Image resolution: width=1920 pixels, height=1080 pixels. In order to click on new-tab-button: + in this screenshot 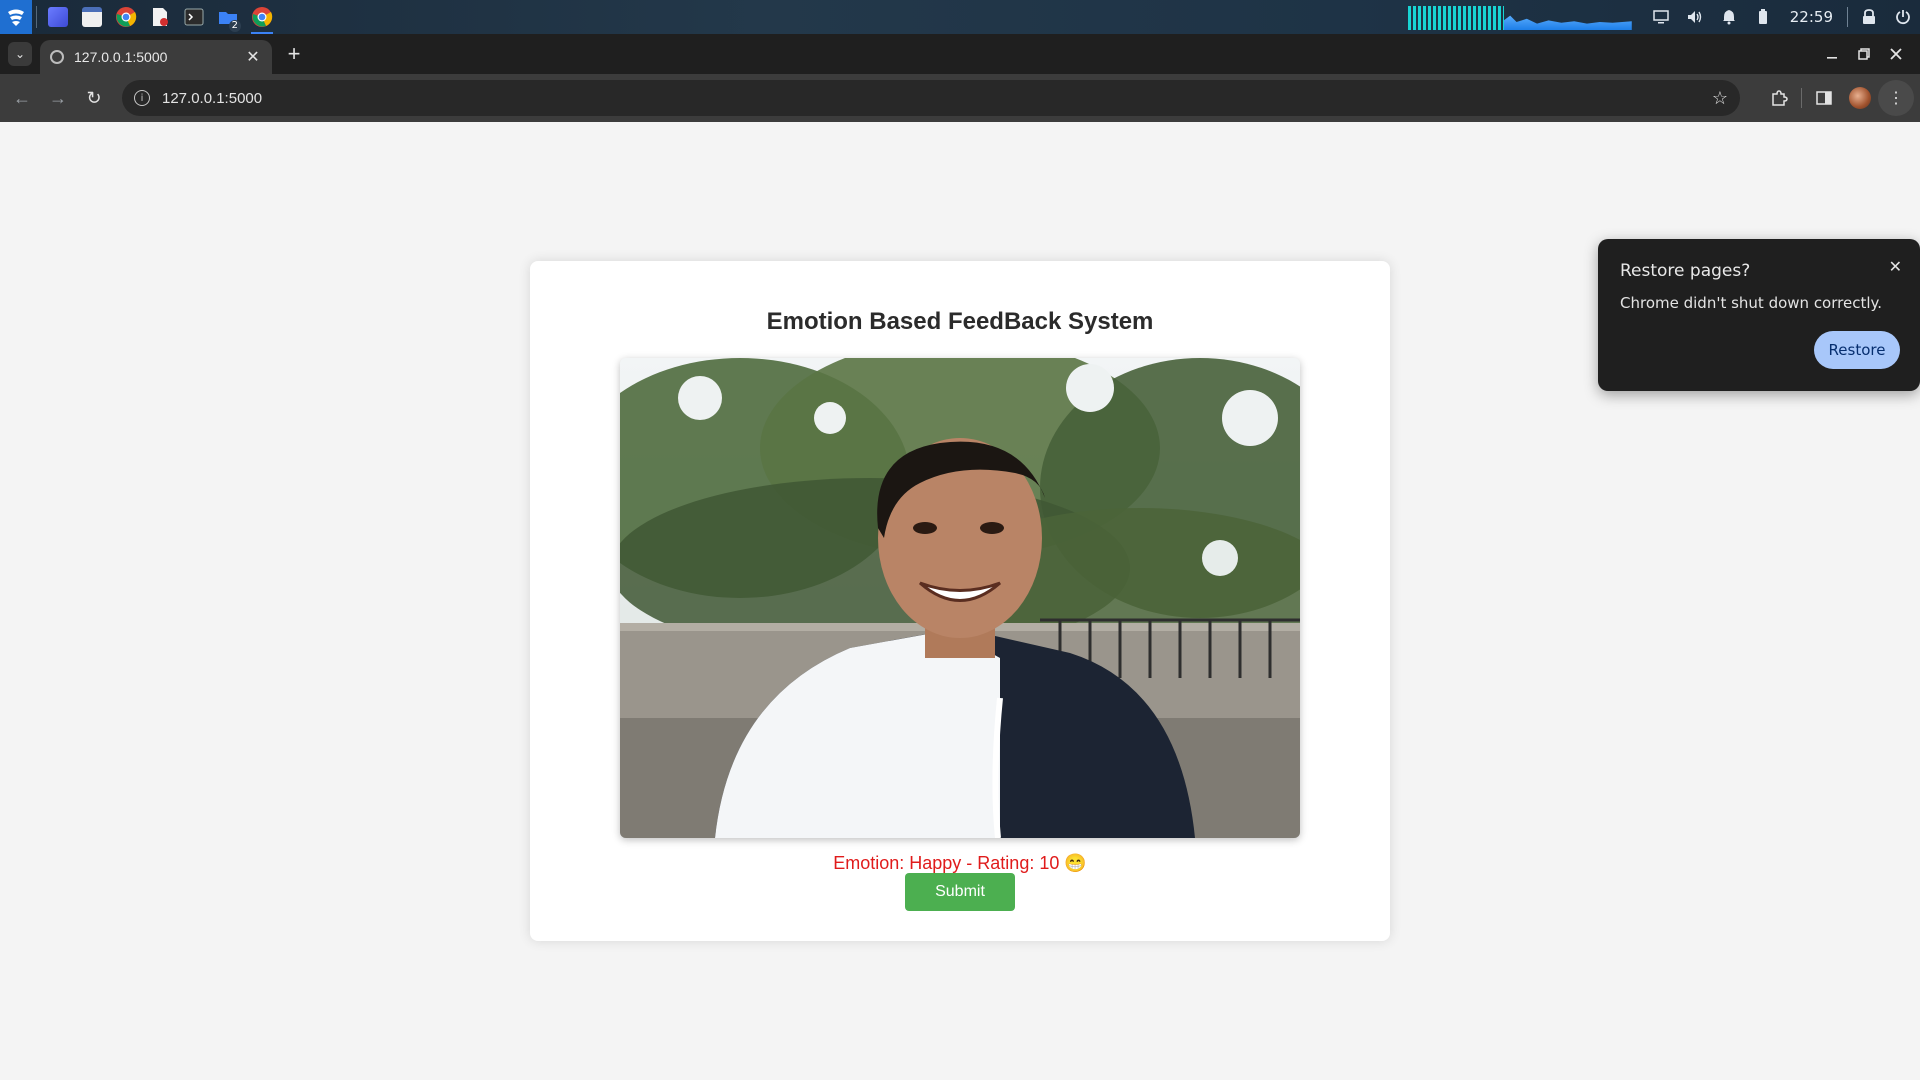, I will do `click(294, 54)`.